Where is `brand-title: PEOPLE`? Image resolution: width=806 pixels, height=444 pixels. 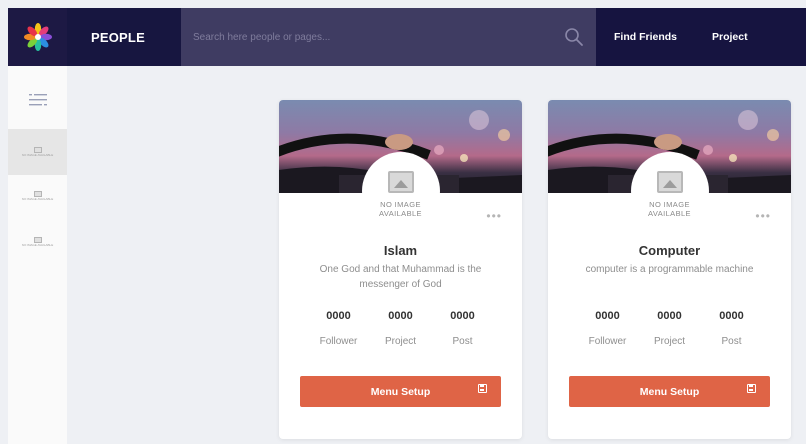
brand-title: PEOPLE is located at coordinates (124, 37).